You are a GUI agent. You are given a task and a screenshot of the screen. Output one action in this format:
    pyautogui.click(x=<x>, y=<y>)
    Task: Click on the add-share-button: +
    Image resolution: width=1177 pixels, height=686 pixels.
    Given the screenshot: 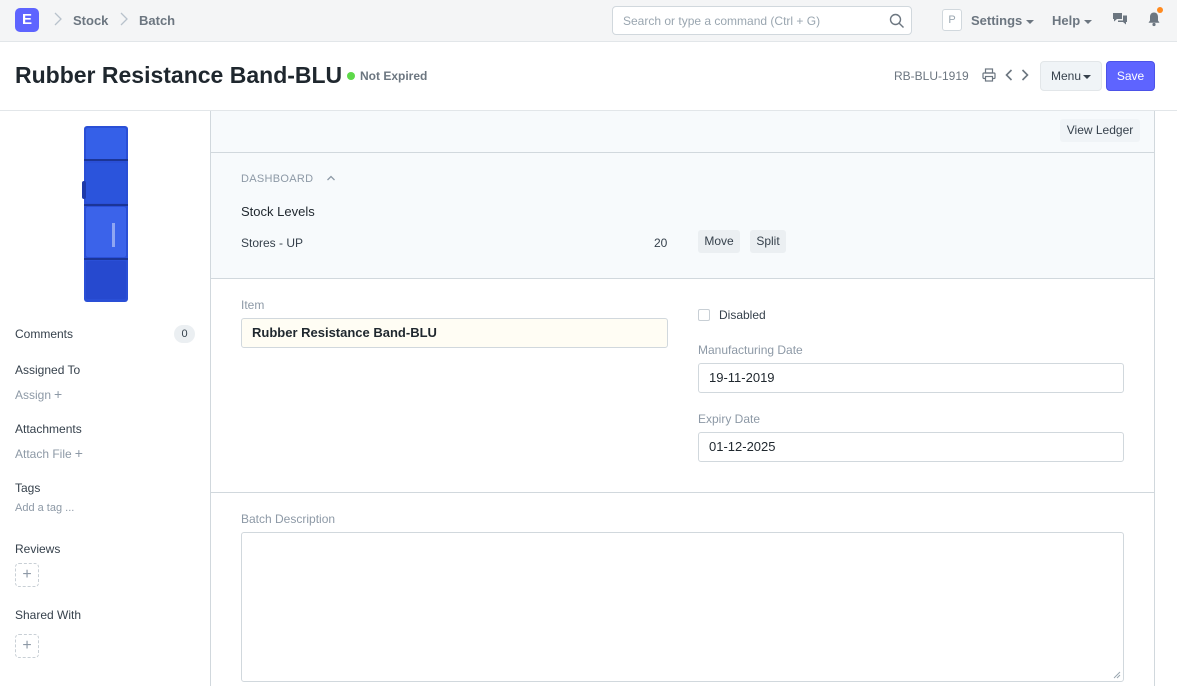 What is the action you would take?
    pyautogui.click(x=27, y=646)
    